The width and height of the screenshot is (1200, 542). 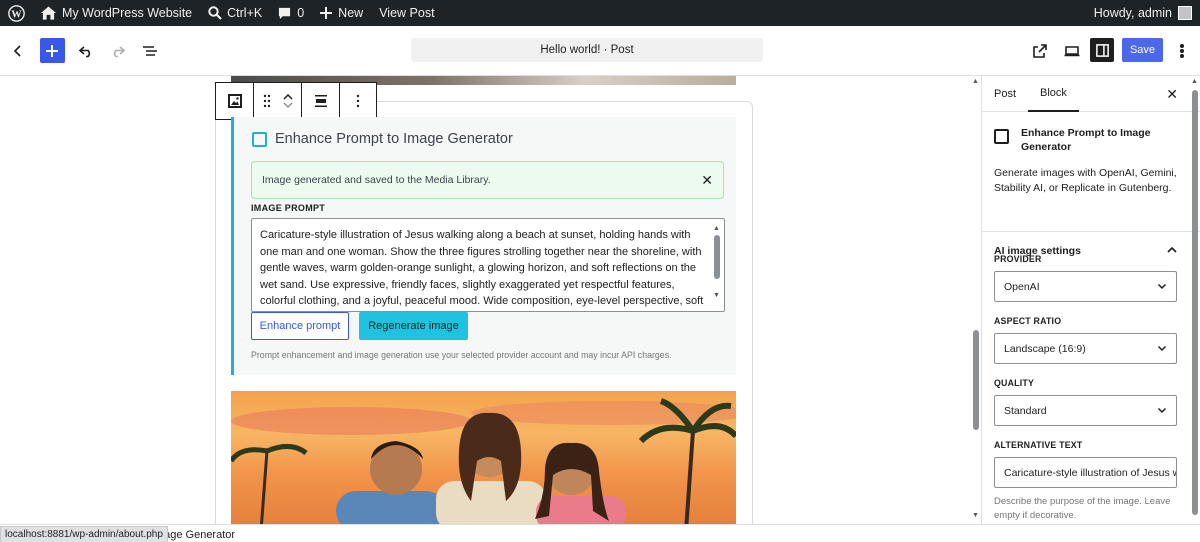 I want to click on home-icon, so click(x=48, y=13).